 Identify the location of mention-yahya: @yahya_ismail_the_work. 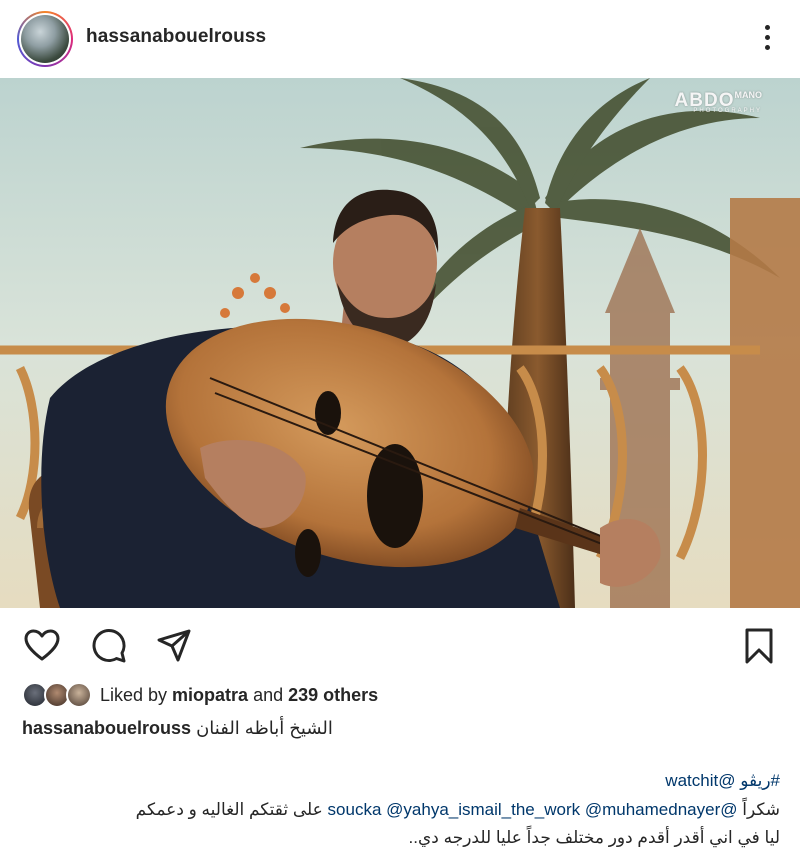
(483, 809).